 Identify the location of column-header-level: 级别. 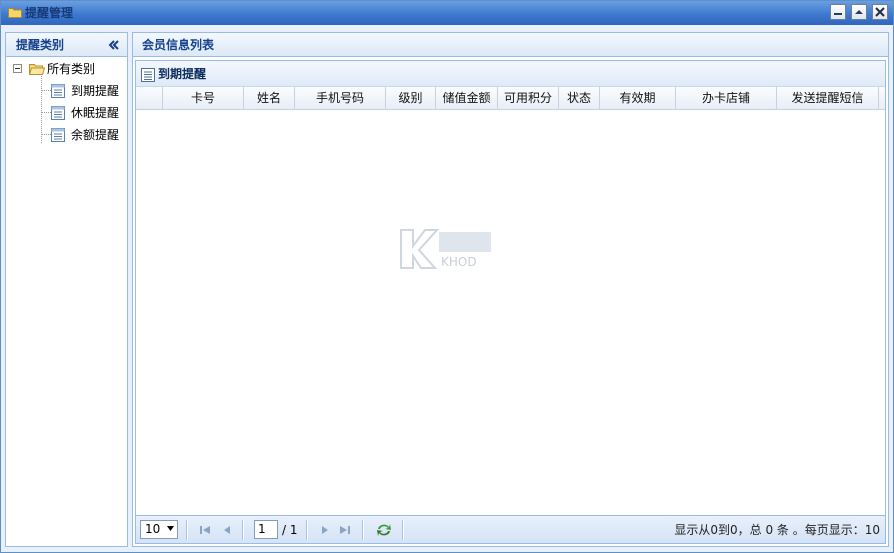
(411, 98).